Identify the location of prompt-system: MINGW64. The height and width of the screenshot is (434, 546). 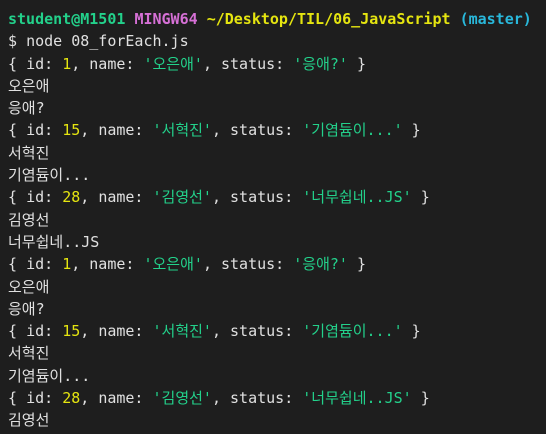
(166, 19).